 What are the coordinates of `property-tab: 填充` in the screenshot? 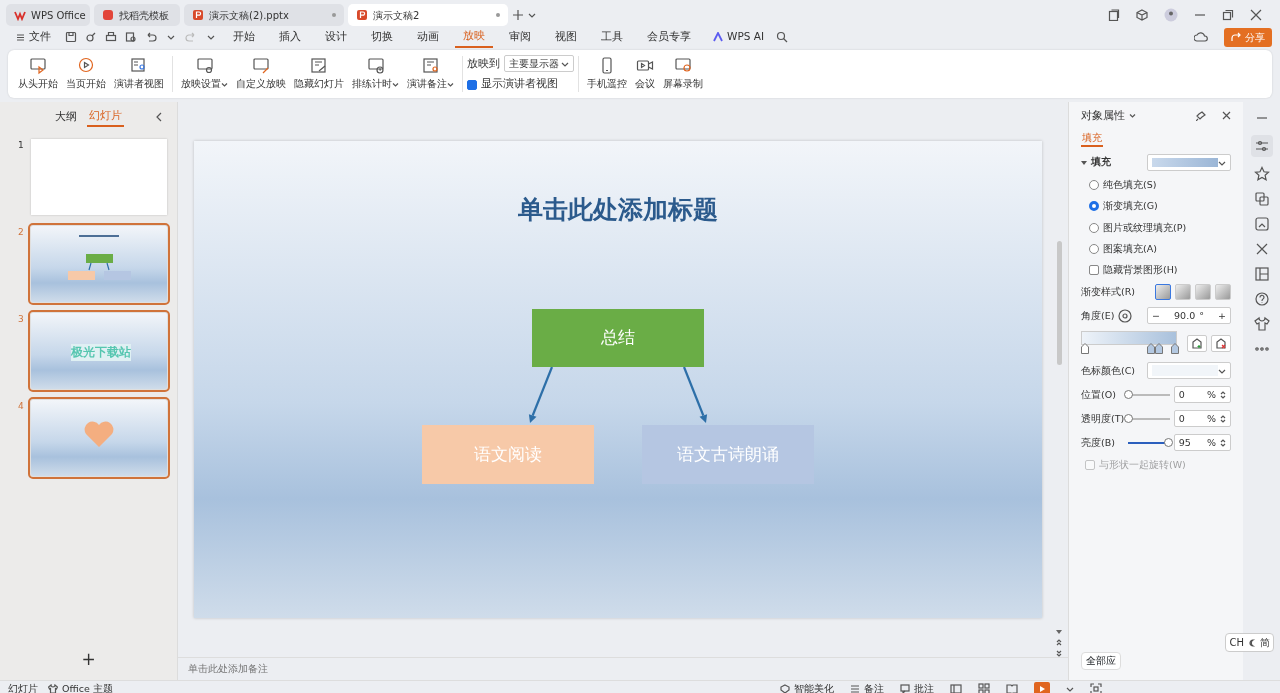 It's located at (1092, 138).